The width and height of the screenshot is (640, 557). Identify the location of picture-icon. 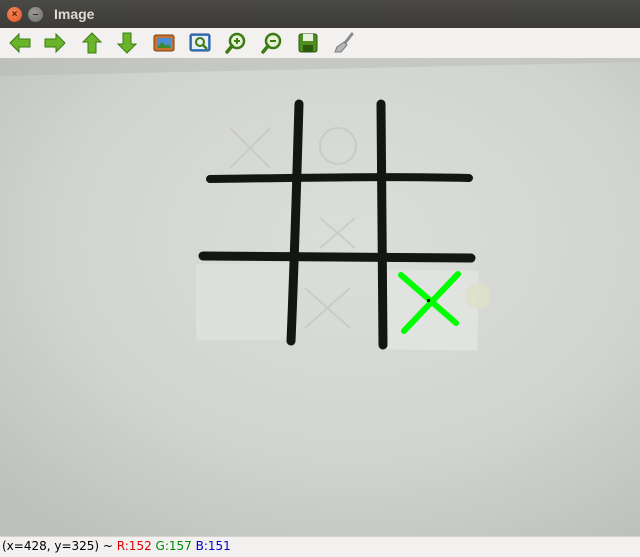
(164, 43).